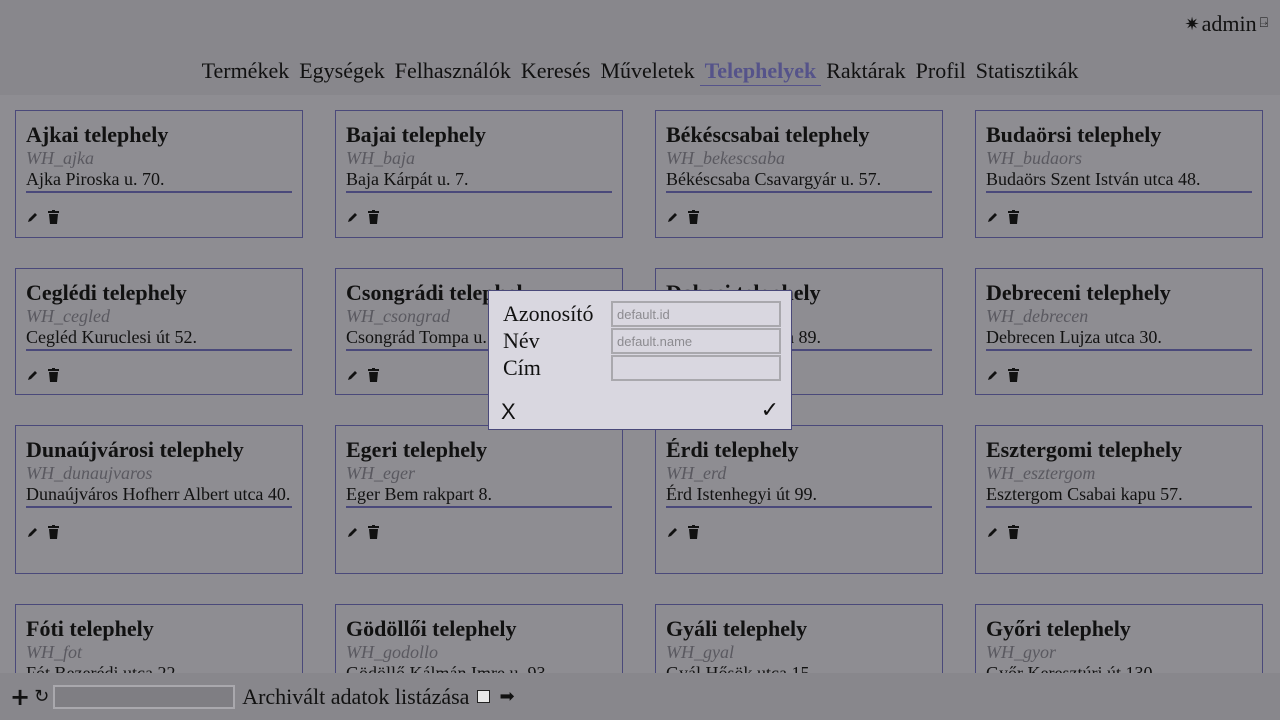  Describe the element at coordinates (740, 668) in the screenshot. I see `site-address: Gyál Hősök utca 15.` at that location.